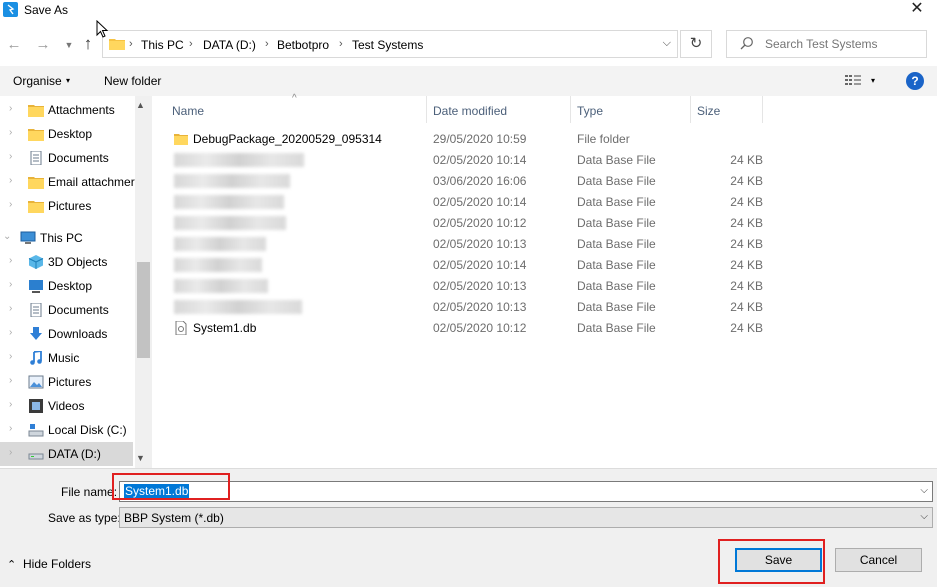 This screenshot has height=587, width=937. What do you see at coordinates (878, 560) in the screenshot?
I see `cancel-button: Cancel` at bounding box center [878, 560].